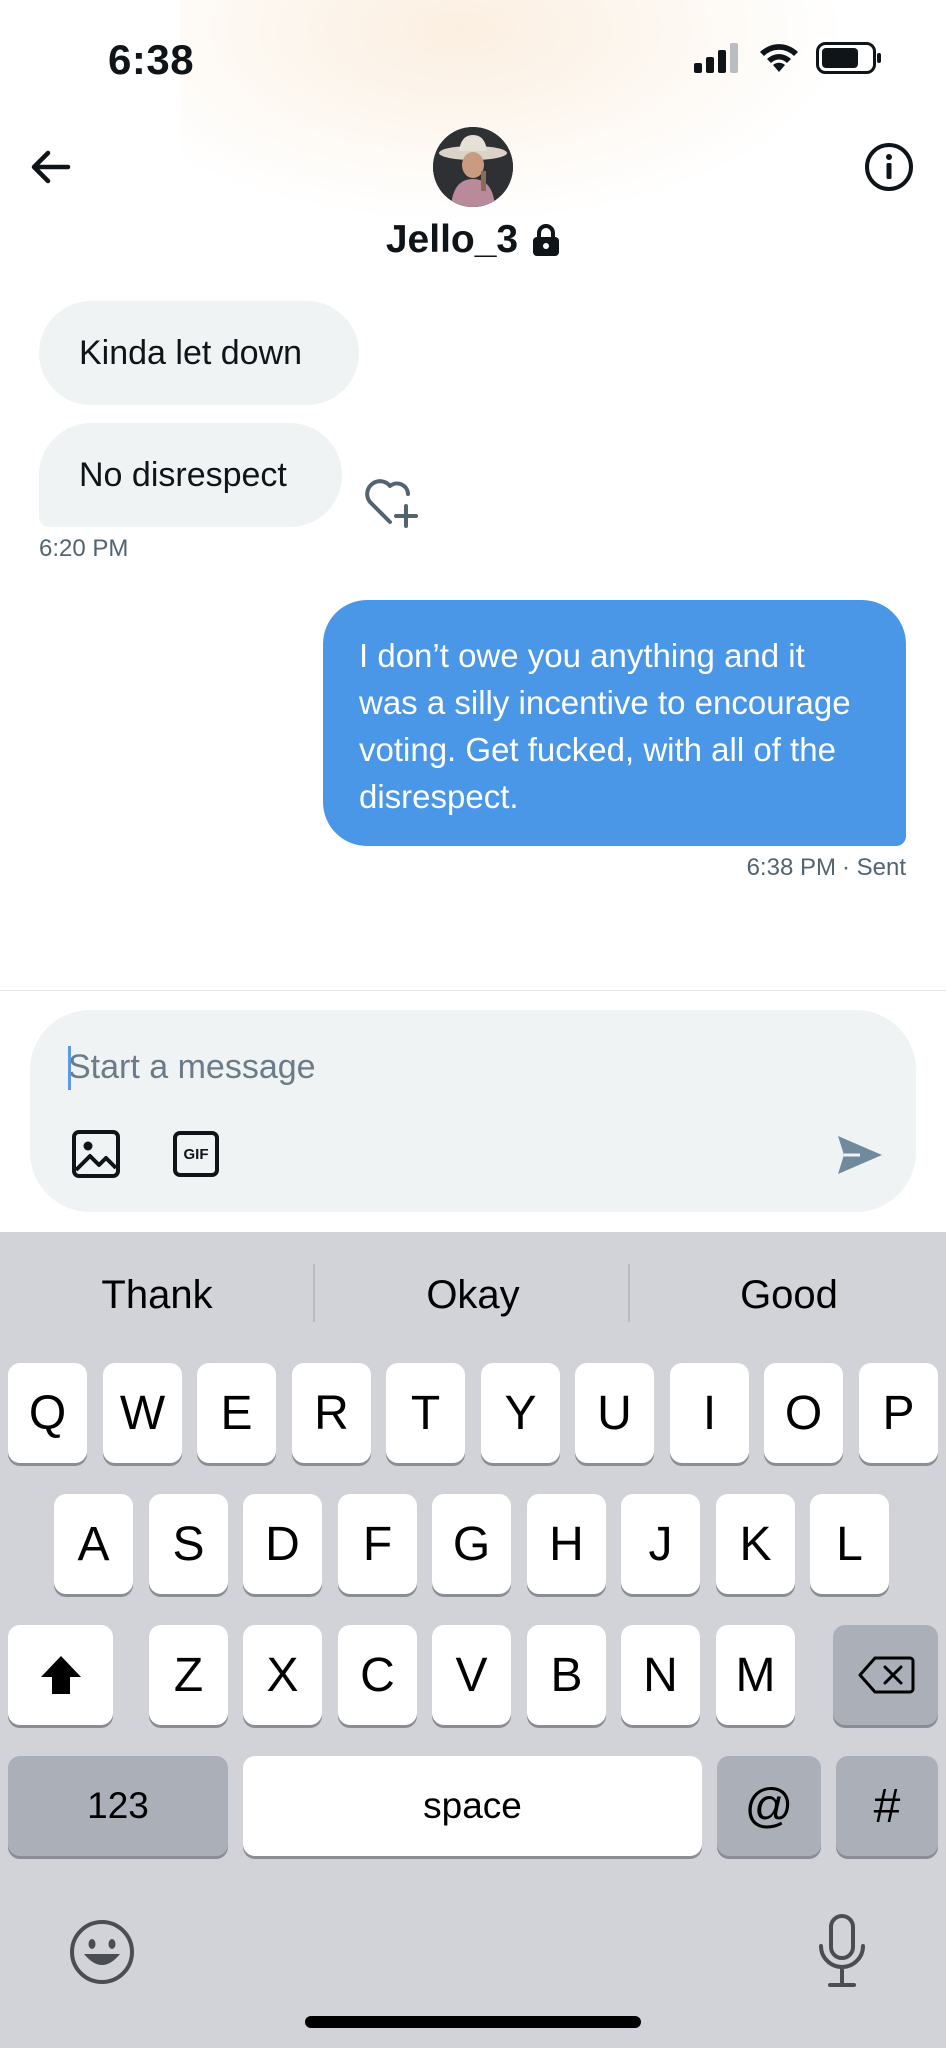 The height and width of the screenshot is (2048, 946). What do you see at coordinates (331, 1413) in the screenshot?
I see `key-r: R` at bounding box center [331, 1413].